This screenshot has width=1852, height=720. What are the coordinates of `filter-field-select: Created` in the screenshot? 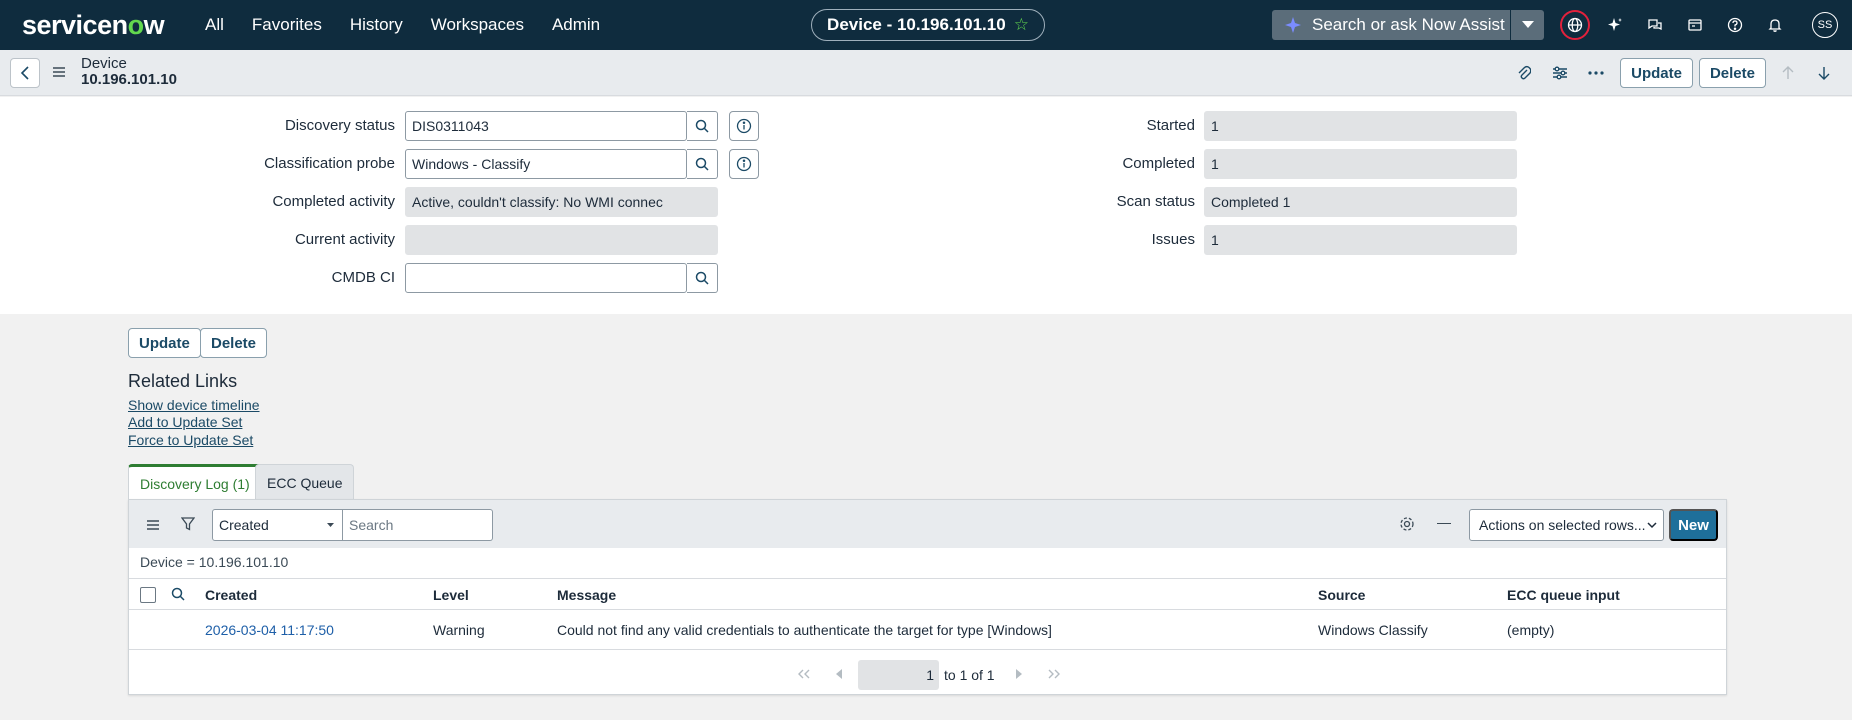 It's located at (277, 525).